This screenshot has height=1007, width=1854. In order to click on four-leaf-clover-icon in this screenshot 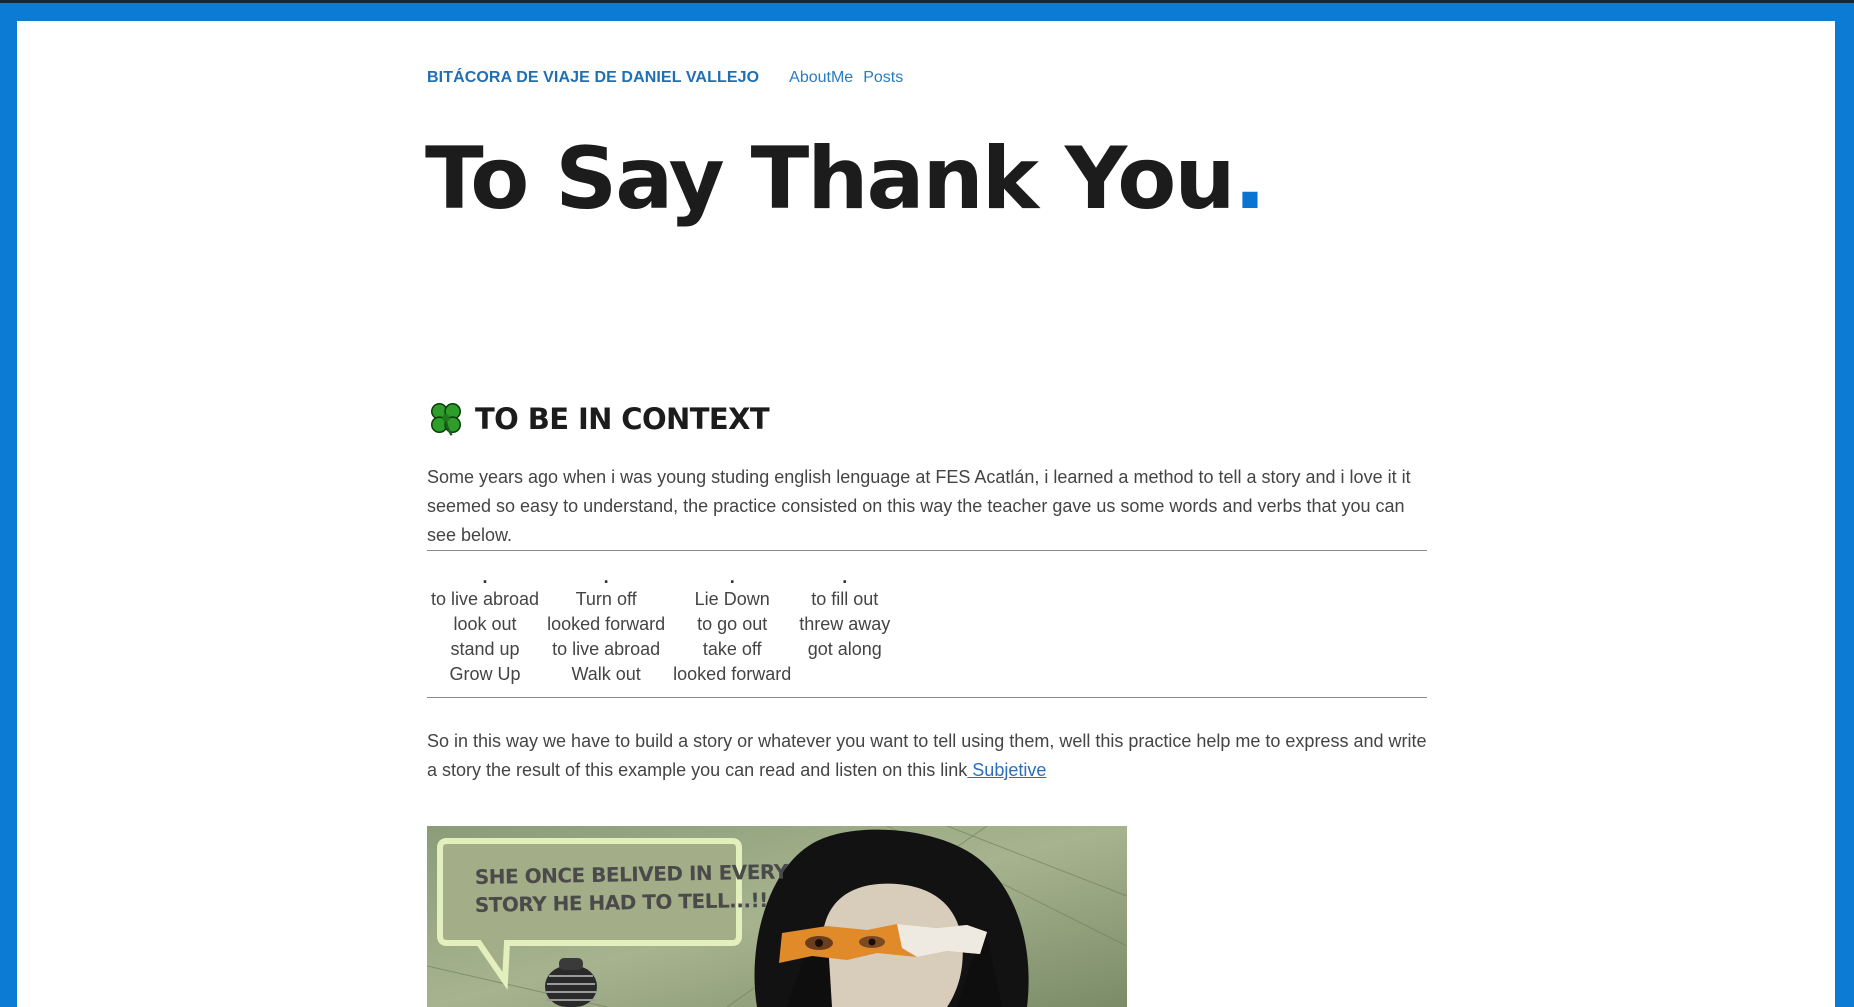, I will do `click(446, 419)`.